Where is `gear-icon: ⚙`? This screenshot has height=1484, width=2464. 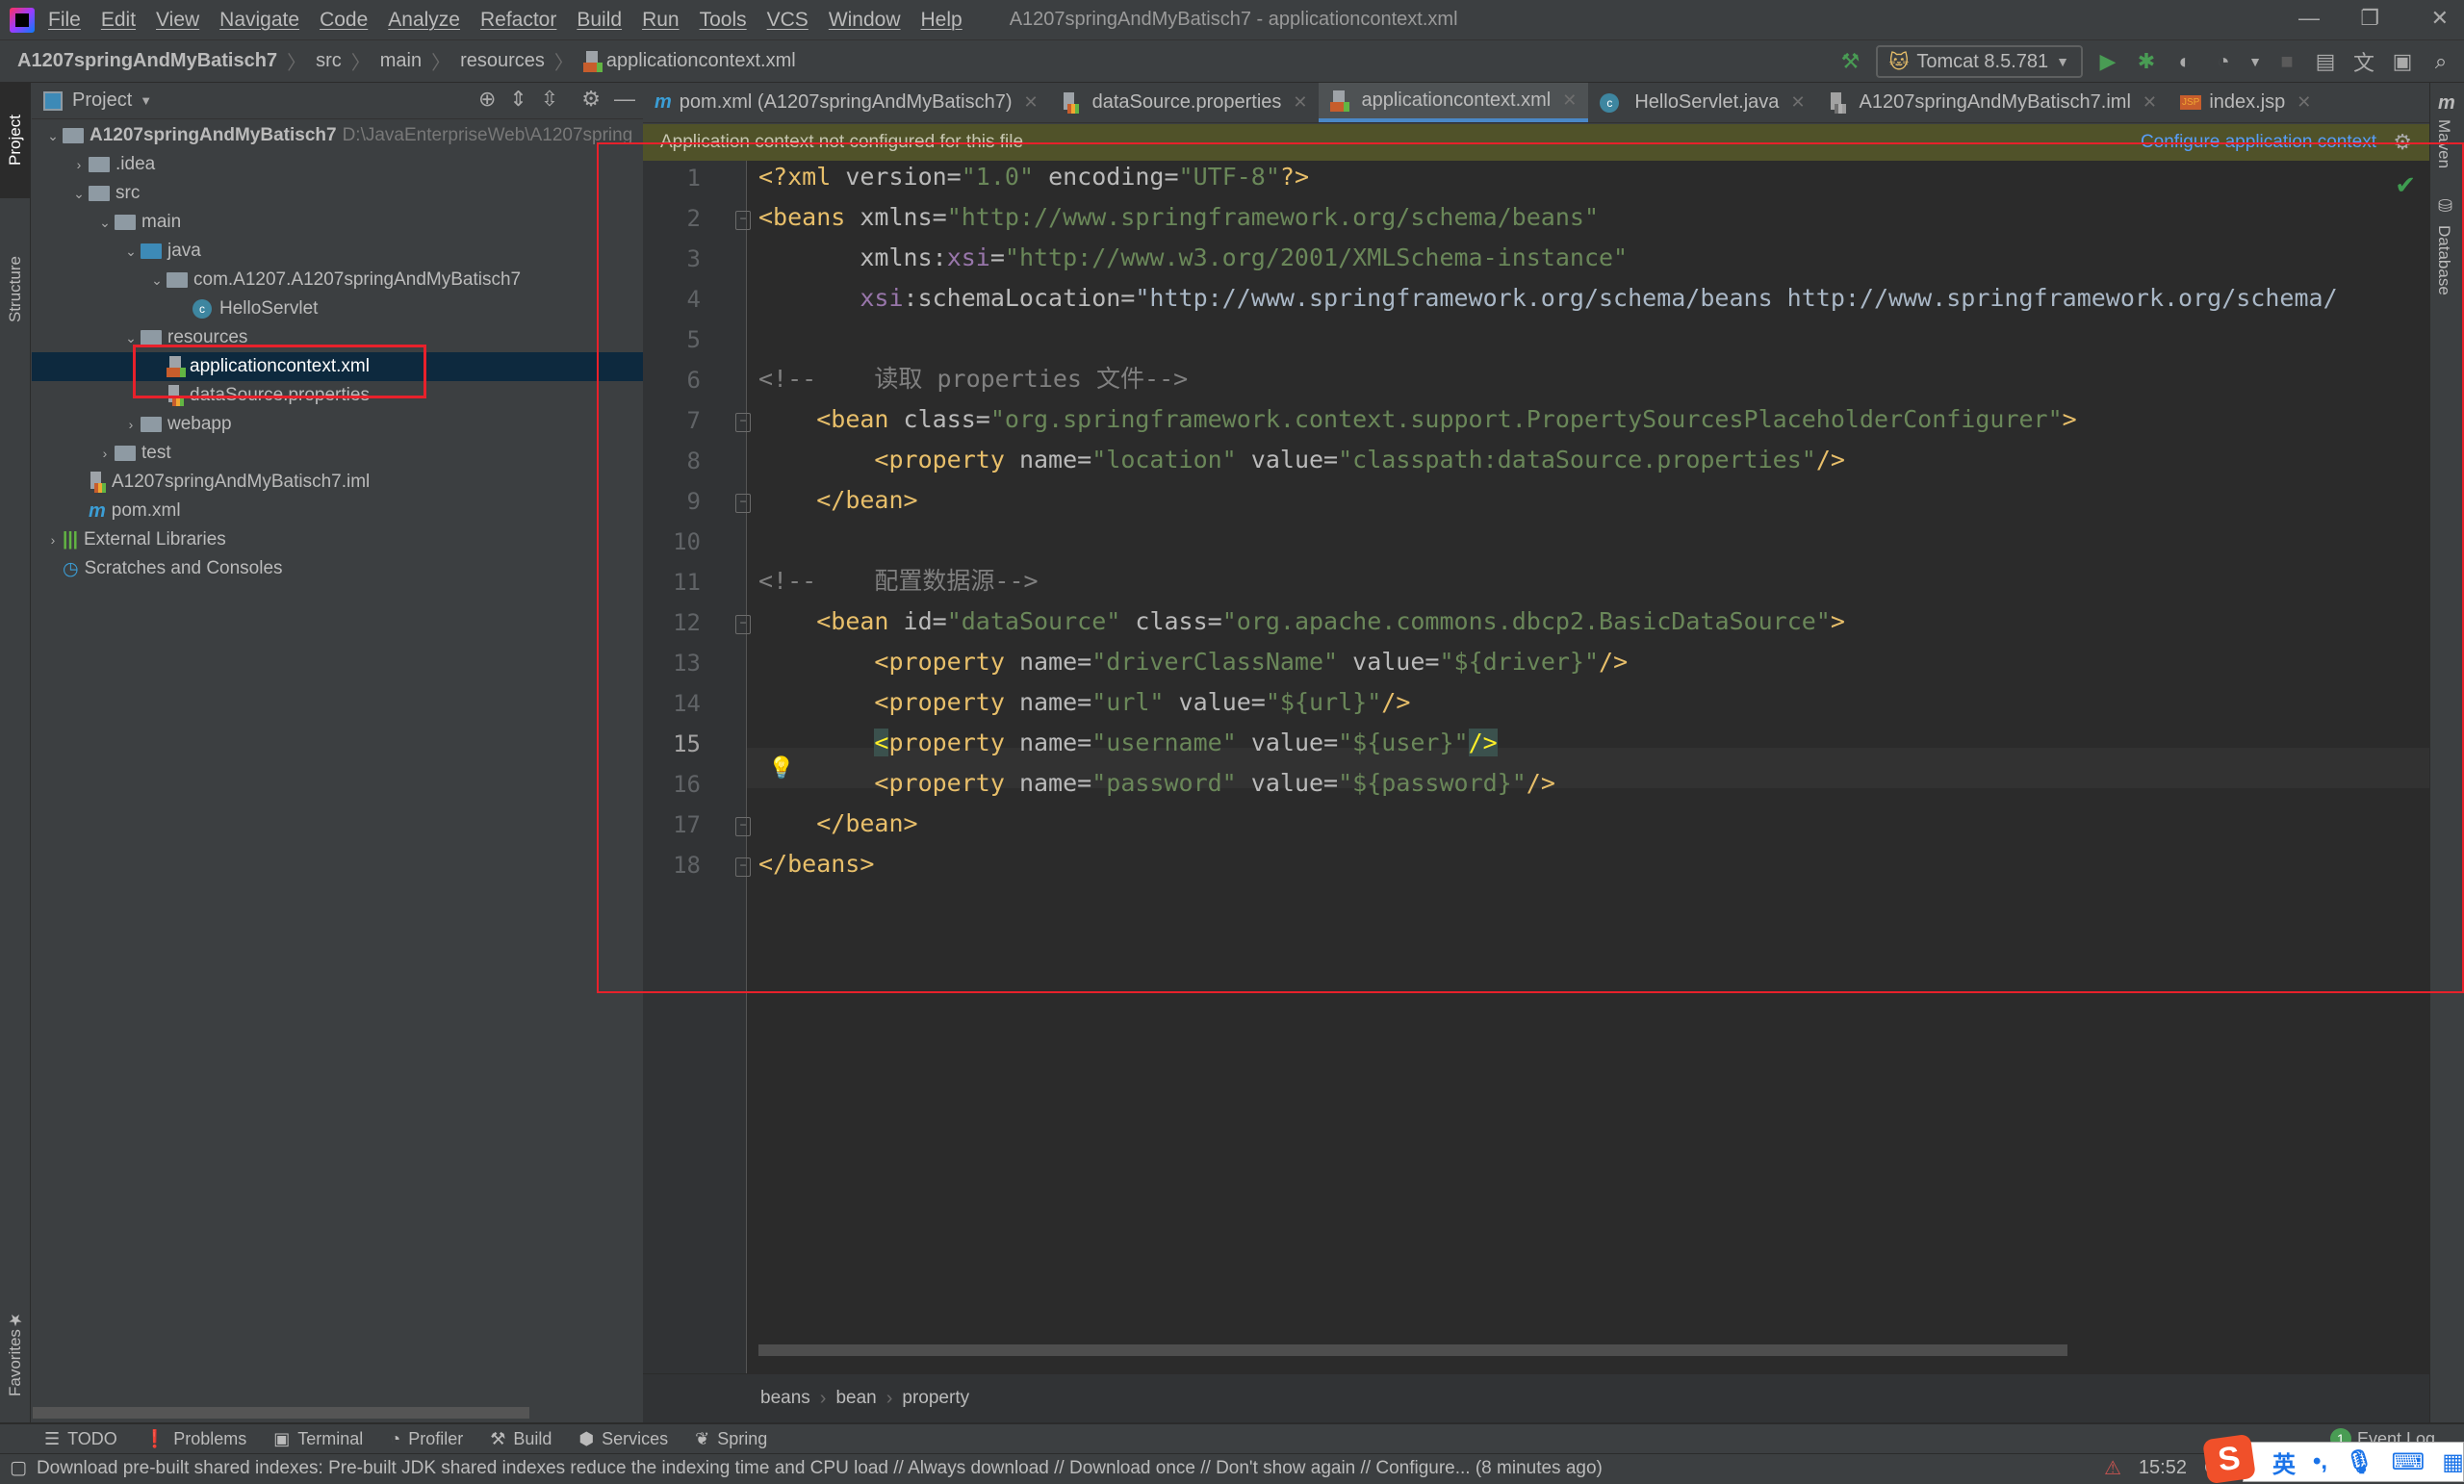
gear-icon: ⚙ is located at coordinates (591, 100).